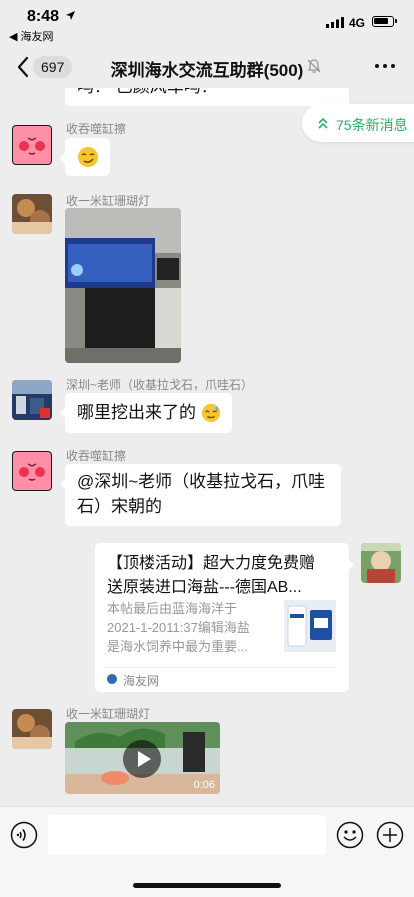 The width and height of the screenshot is (414, 897). I want to click on message-bubble, so click(85, 157).